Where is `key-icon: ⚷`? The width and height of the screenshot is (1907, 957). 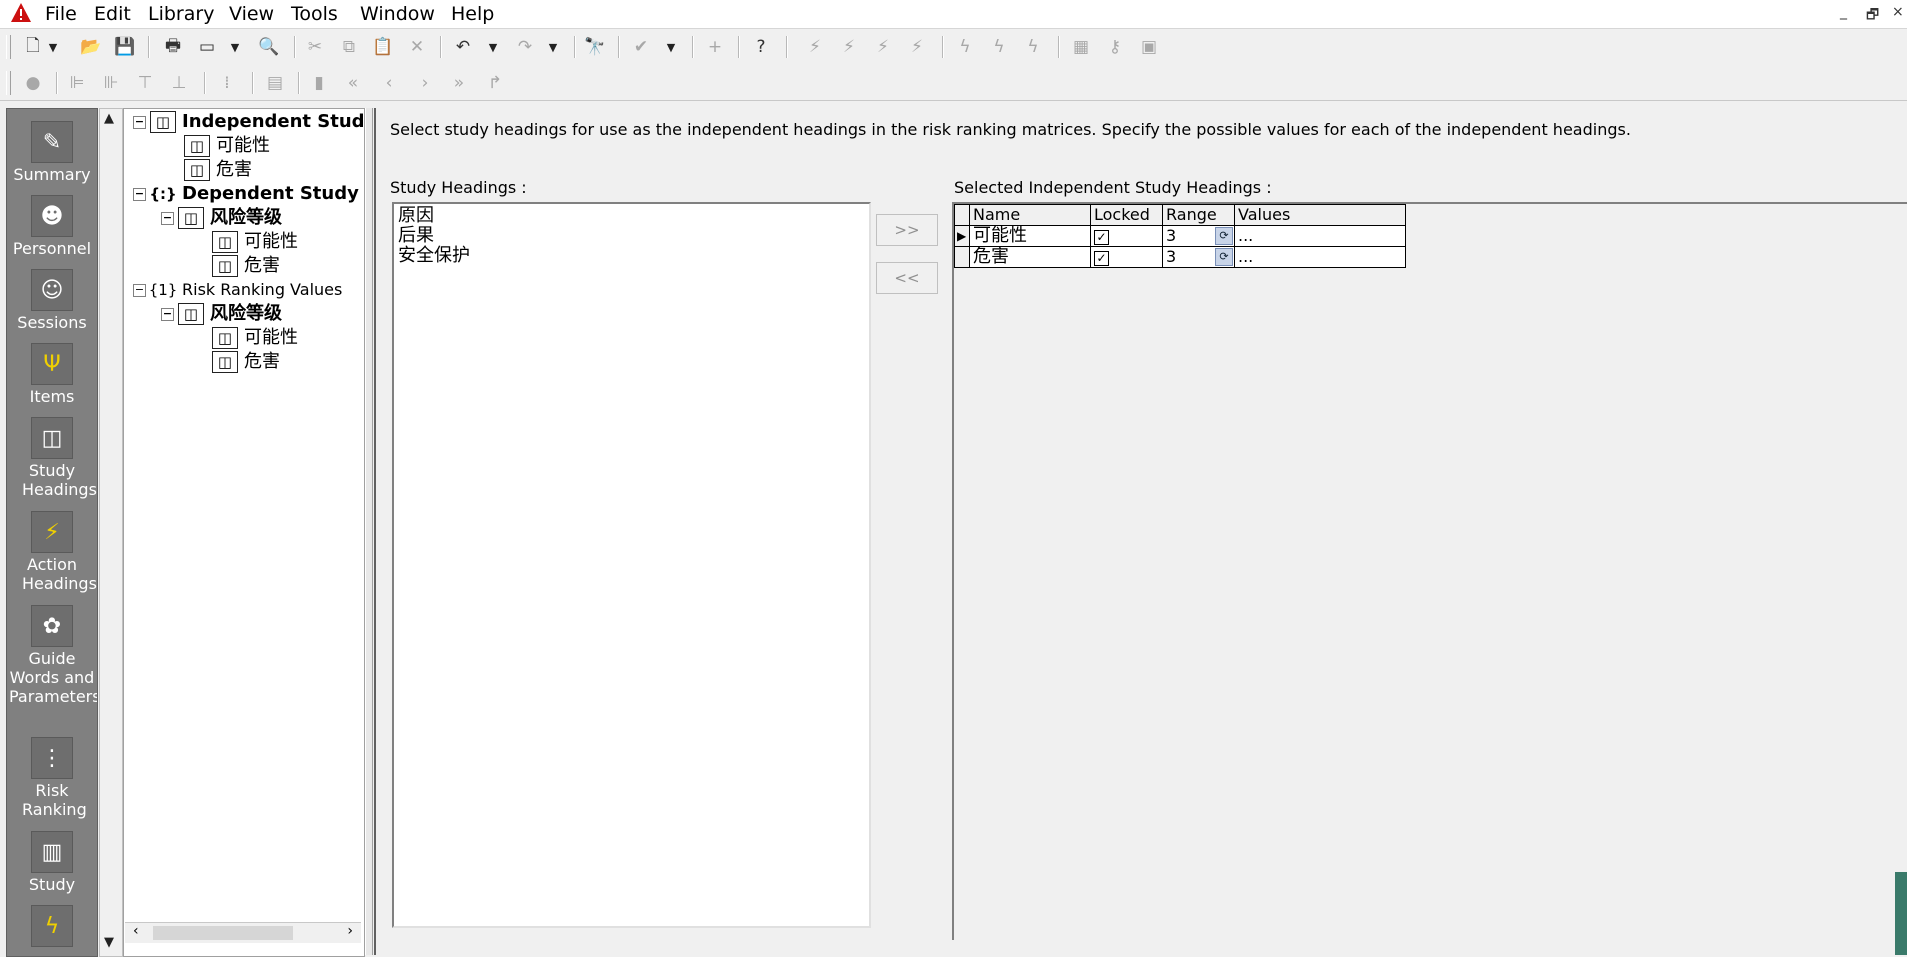
key-icon: ⚷ is located at coordinates (1115, 47).